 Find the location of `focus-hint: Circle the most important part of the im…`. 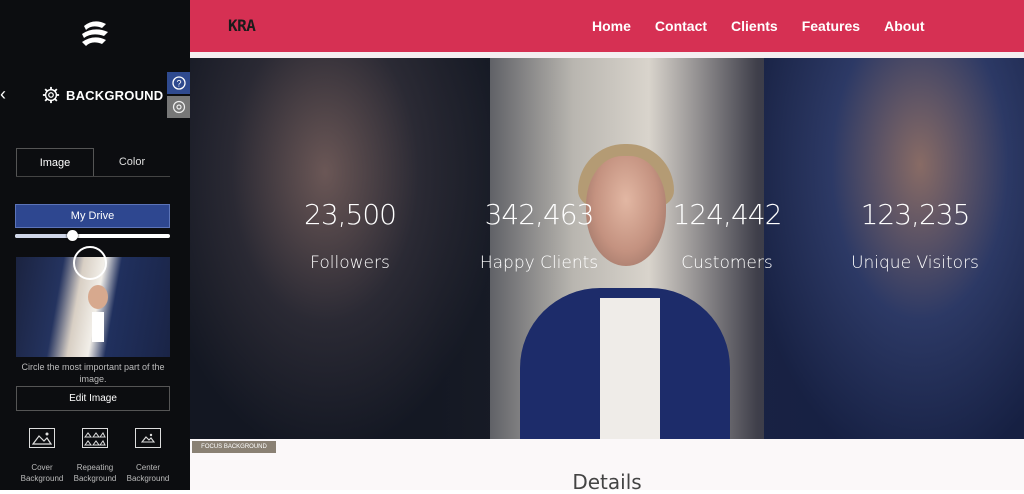

focus-hint: Circle the most important part of the im… is located at coordinates (93, 373).